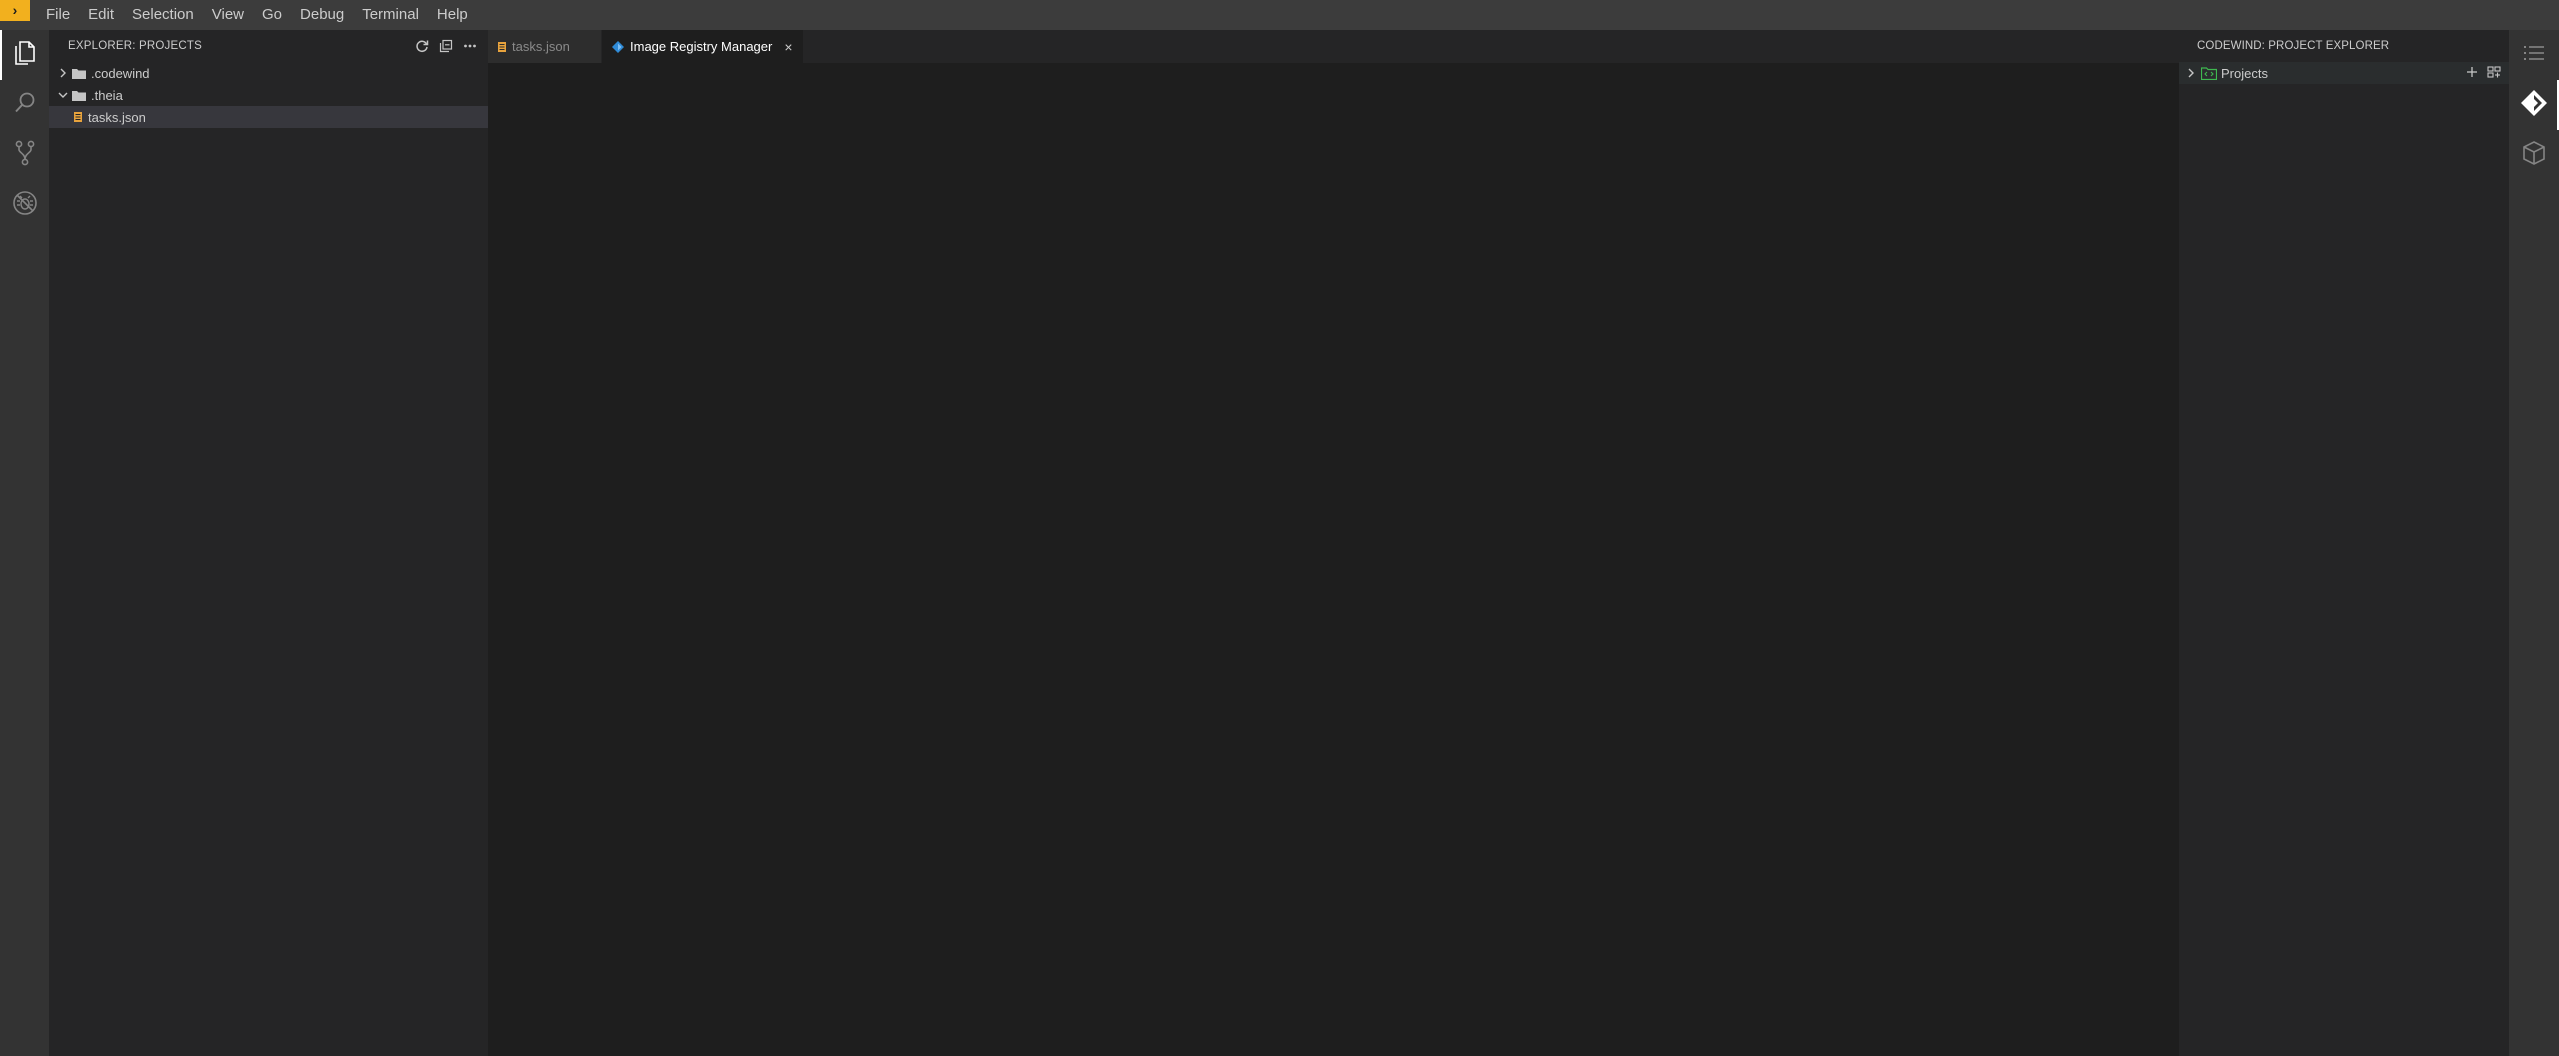 Image resolution: width=2559 pixels, height=1056 pixels. I want to click on right-activity-bar, so click(2534, 543).